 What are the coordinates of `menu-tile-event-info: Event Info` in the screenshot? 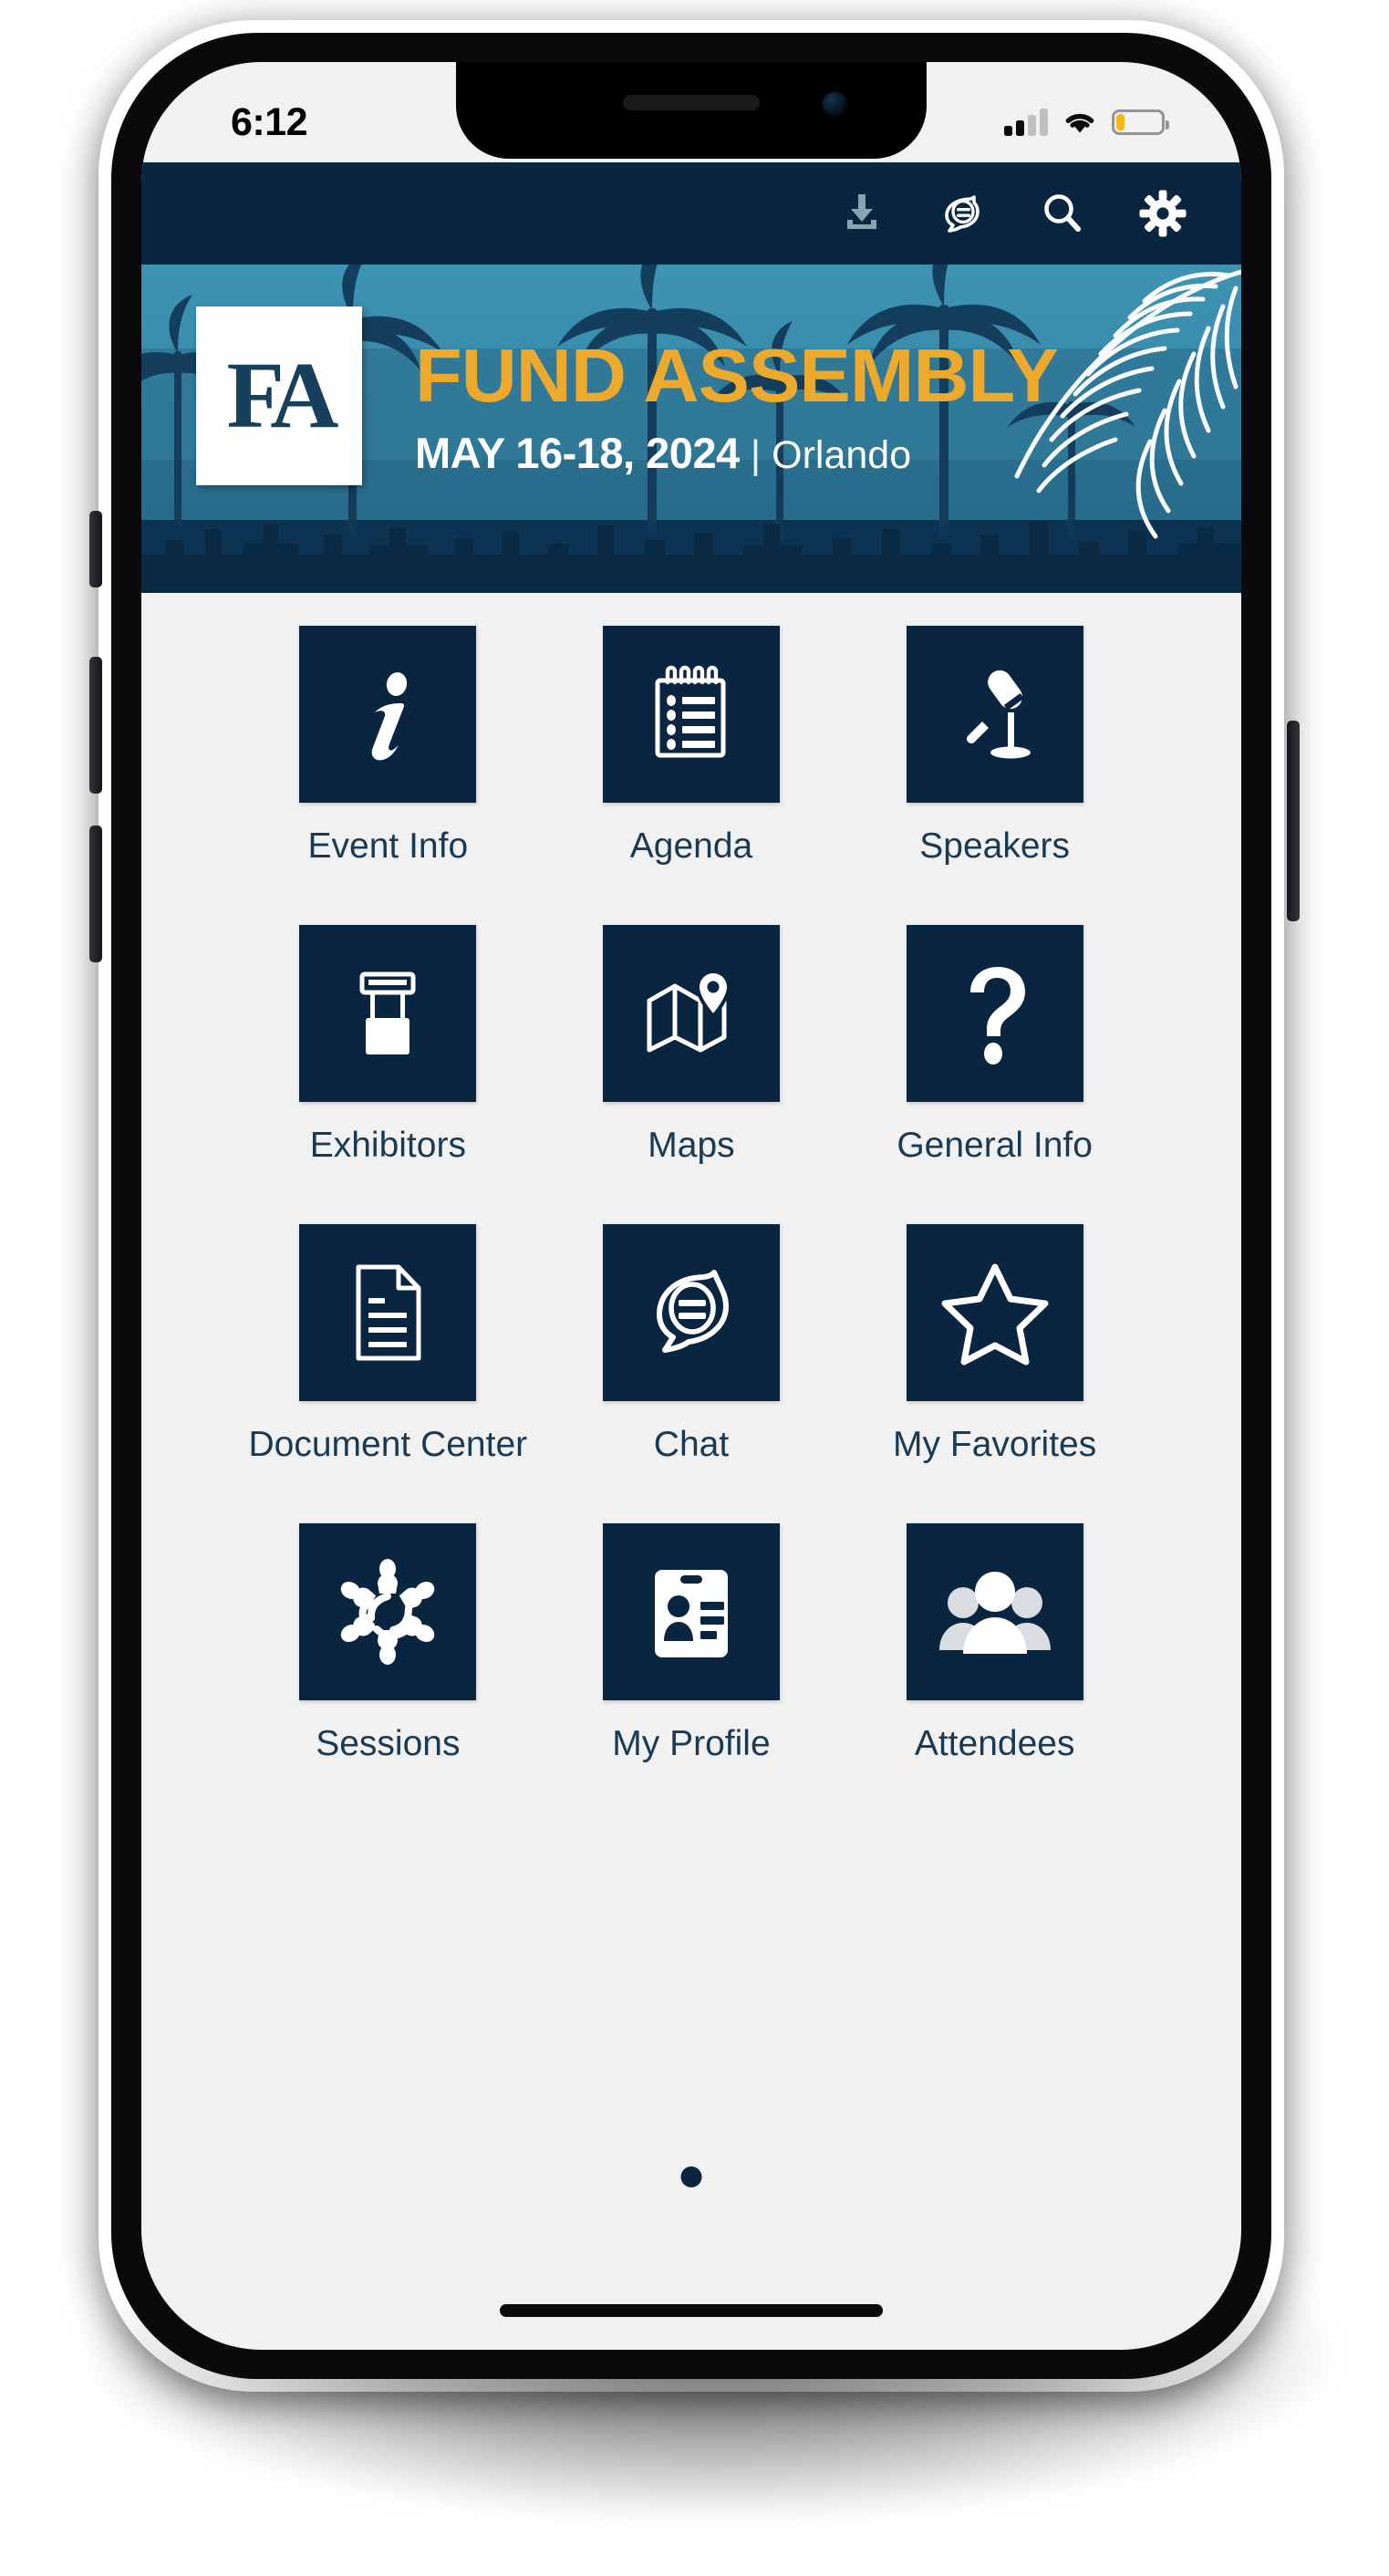 It's located at (388, 746).